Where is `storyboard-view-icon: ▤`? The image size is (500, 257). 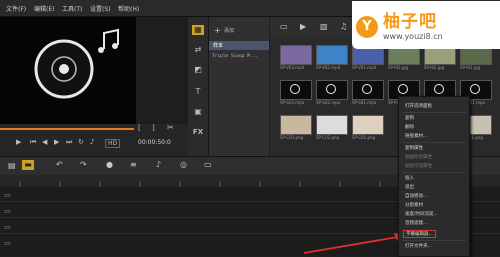 storyboard-view-icon: ▤ is located at coordinates (12, 165).